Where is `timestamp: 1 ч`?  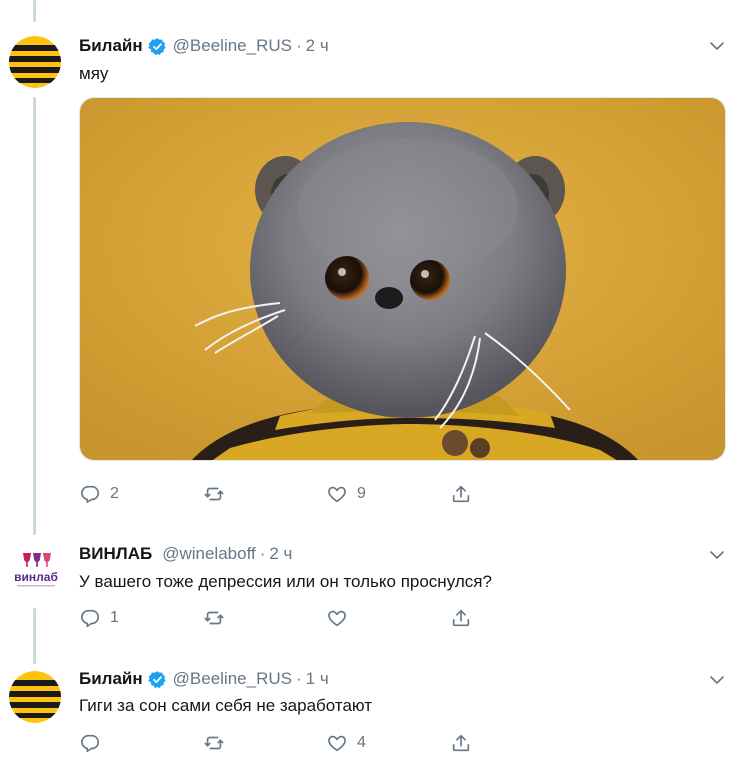 timestamp: 1 ч is located at coordinates (317, 679).